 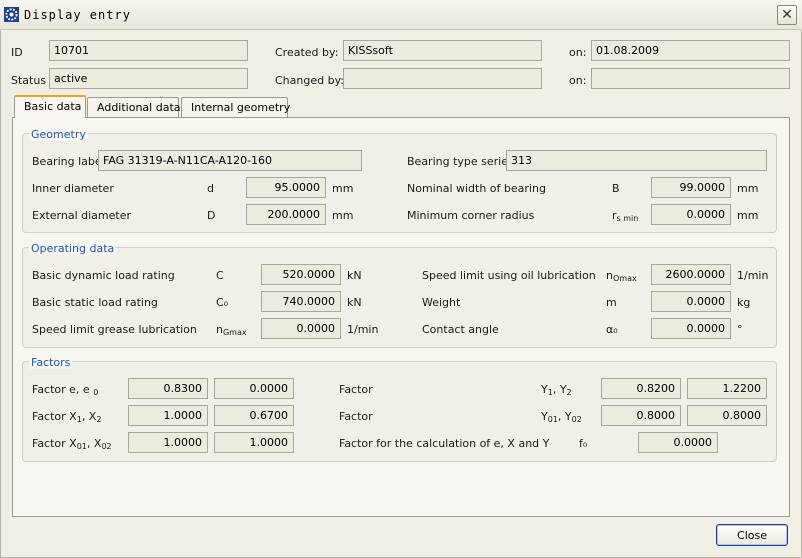 What do you see at coordinates (286, 214) in the screenshot?
I see `external-diameter-field: 200.0000` at bounding box center [286, 214].